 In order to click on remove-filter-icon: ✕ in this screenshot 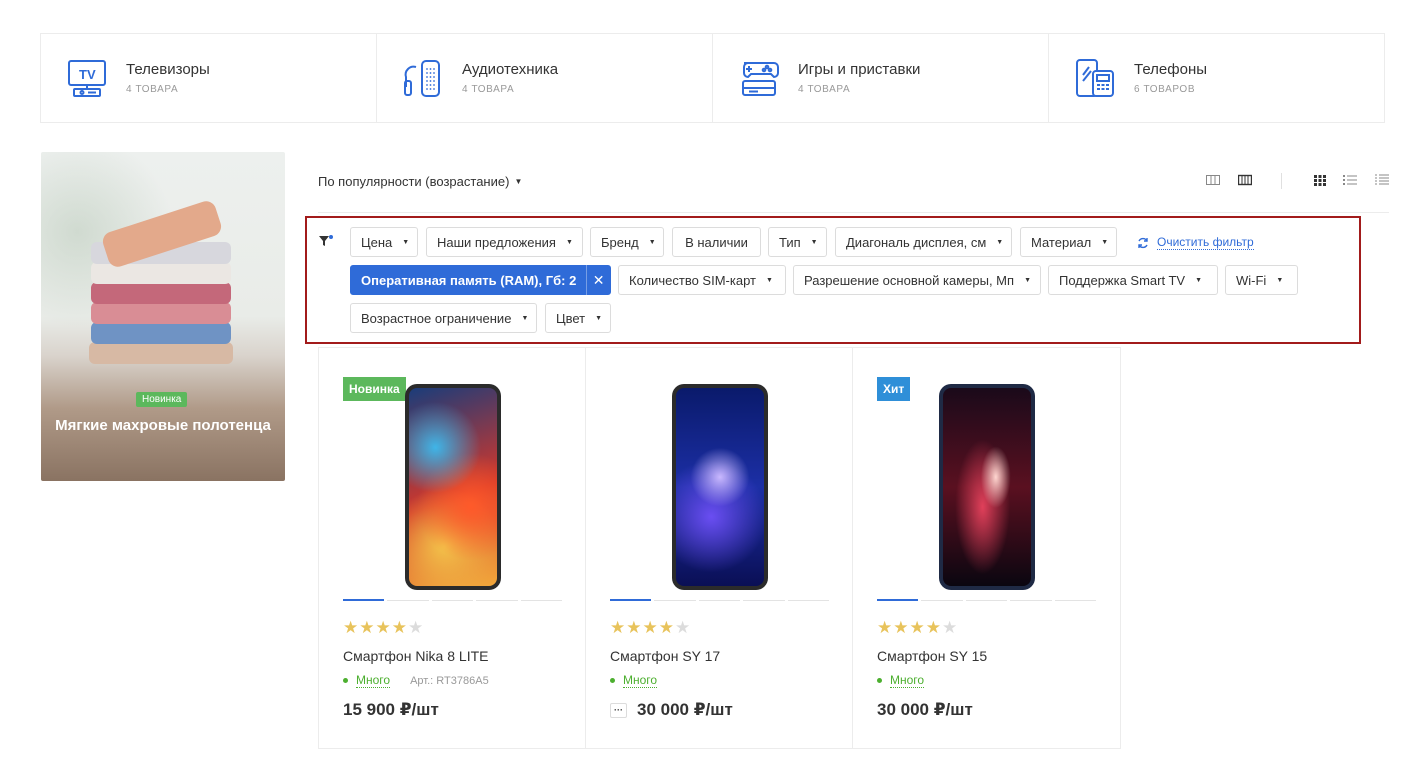, I will do `click(598, 280)`.